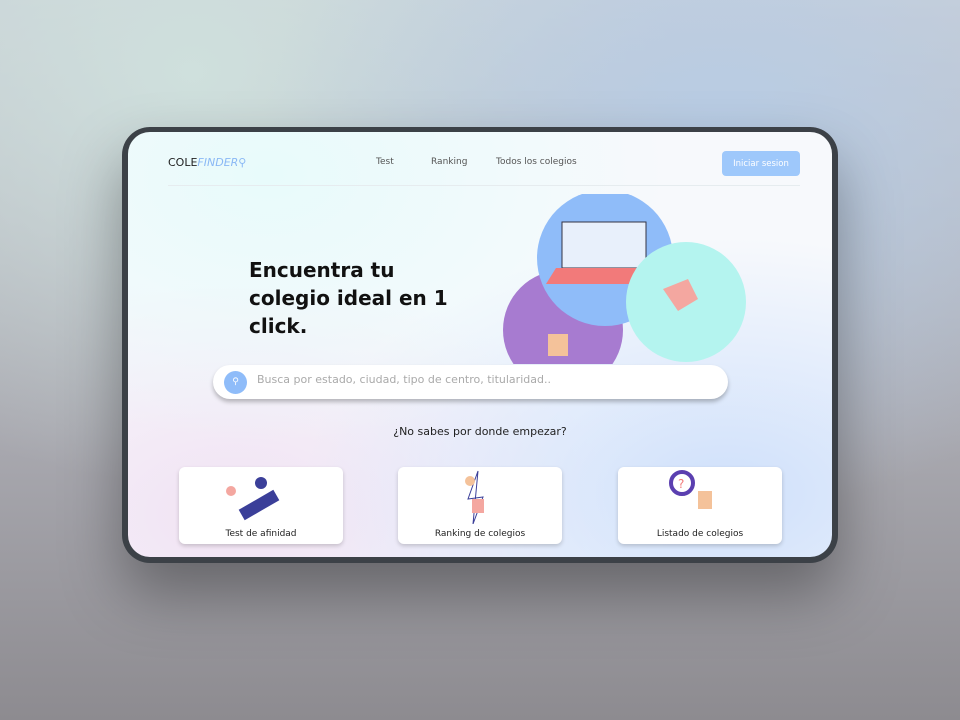  I want to click on magnifier-illustration: ?, so click(690, 489).